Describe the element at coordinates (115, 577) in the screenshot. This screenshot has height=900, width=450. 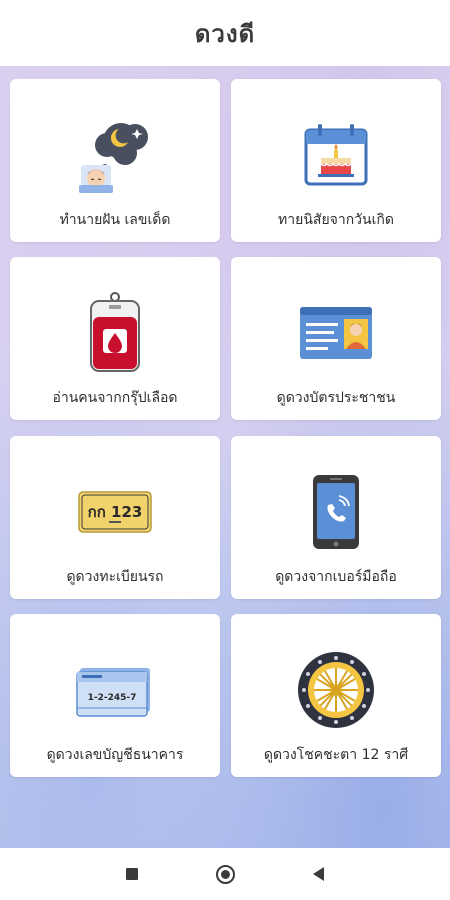
I see `menu-card-label: ดูดวงทะเบียนรถ` at that location.